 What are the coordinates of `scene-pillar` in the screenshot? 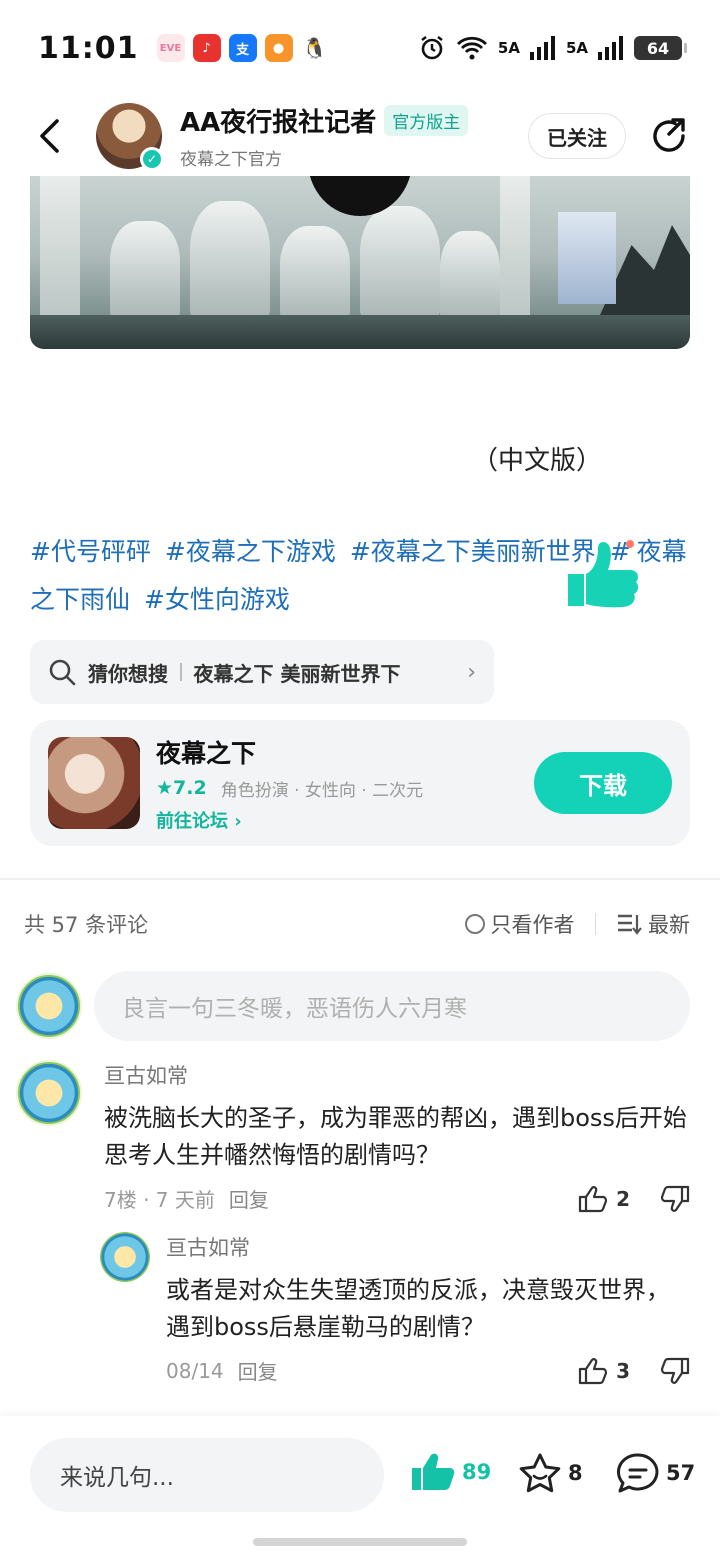 It's located at (60, 251).